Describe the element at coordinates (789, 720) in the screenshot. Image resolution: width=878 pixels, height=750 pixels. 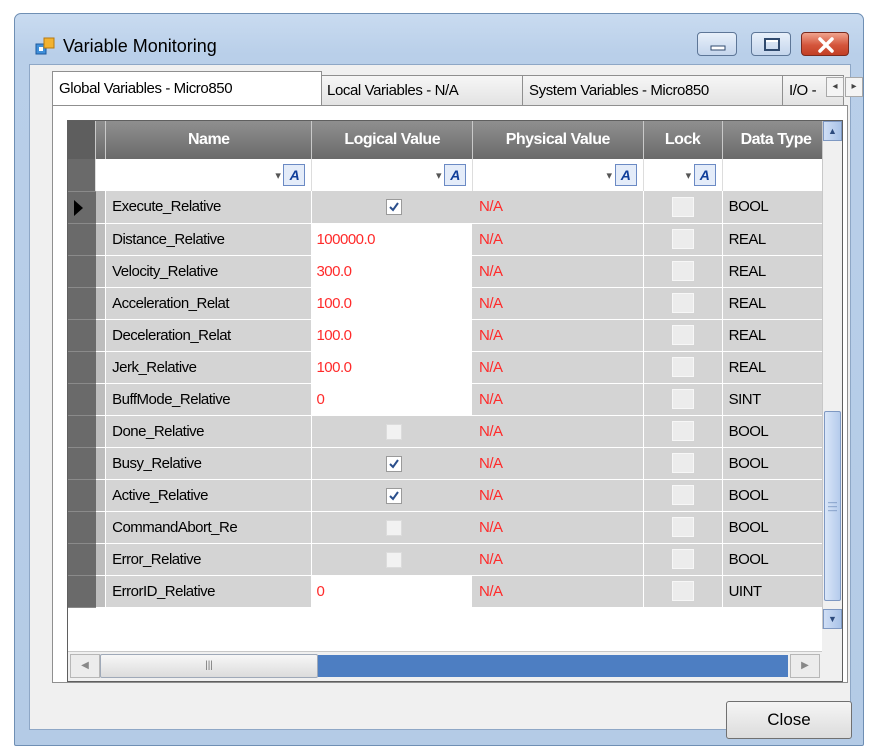
I see `close-button: Close` at that location.